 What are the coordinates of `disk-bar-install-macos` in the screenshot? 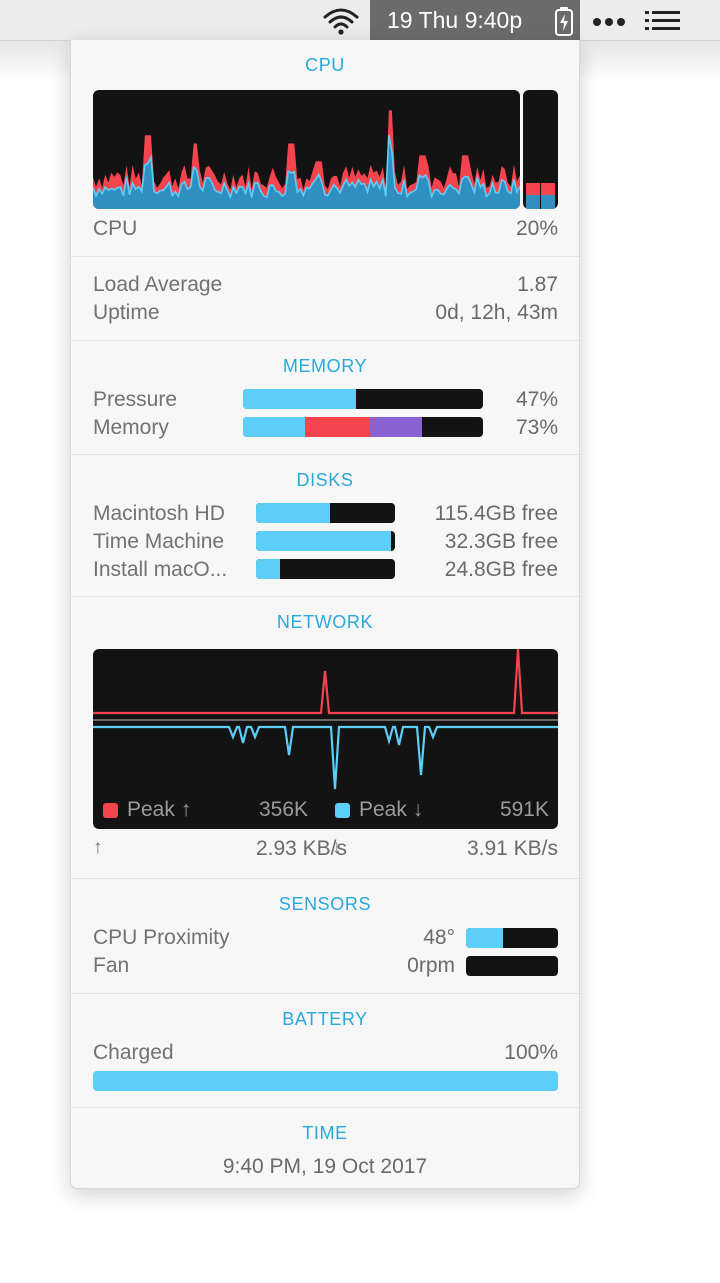 It's located at (325, 569).